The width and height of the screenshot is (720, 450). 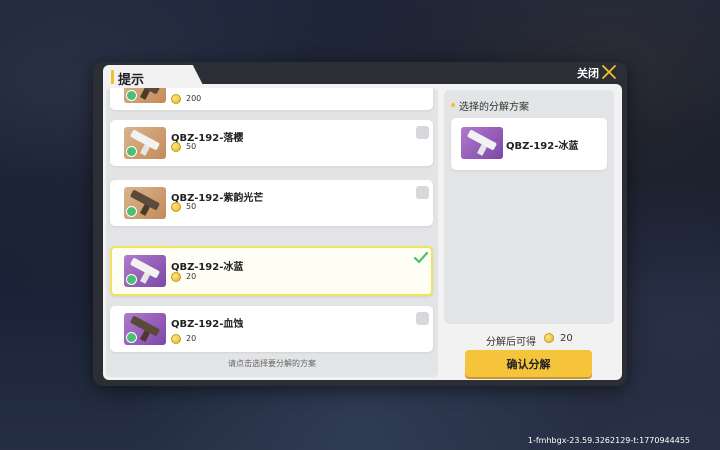 What do you see at coordinates (566, 338) in the screenshot?
I see `yield-value: 20` at bounding box center [566, 338].